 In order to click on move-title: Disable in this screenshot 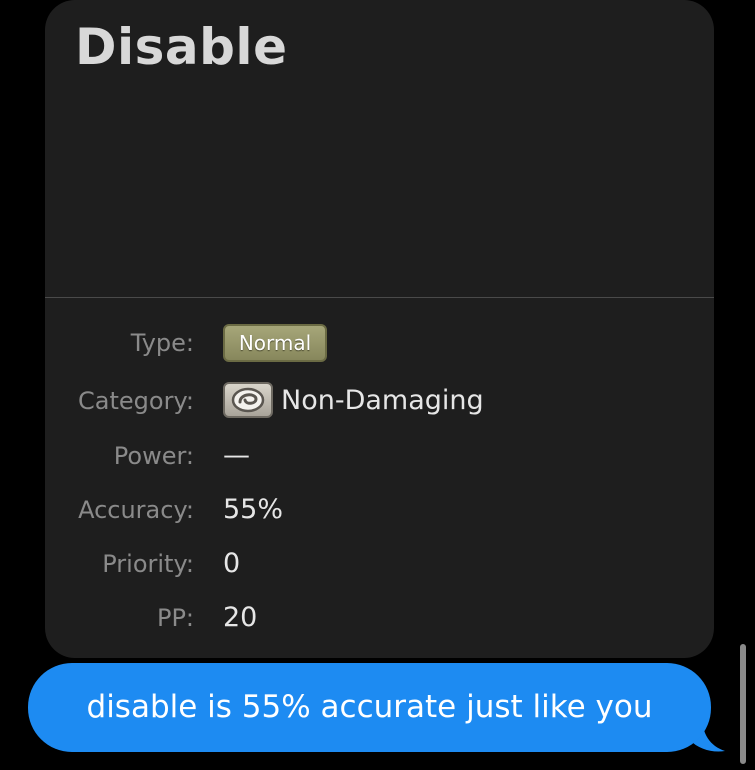, I will do `click(181, 47)`.